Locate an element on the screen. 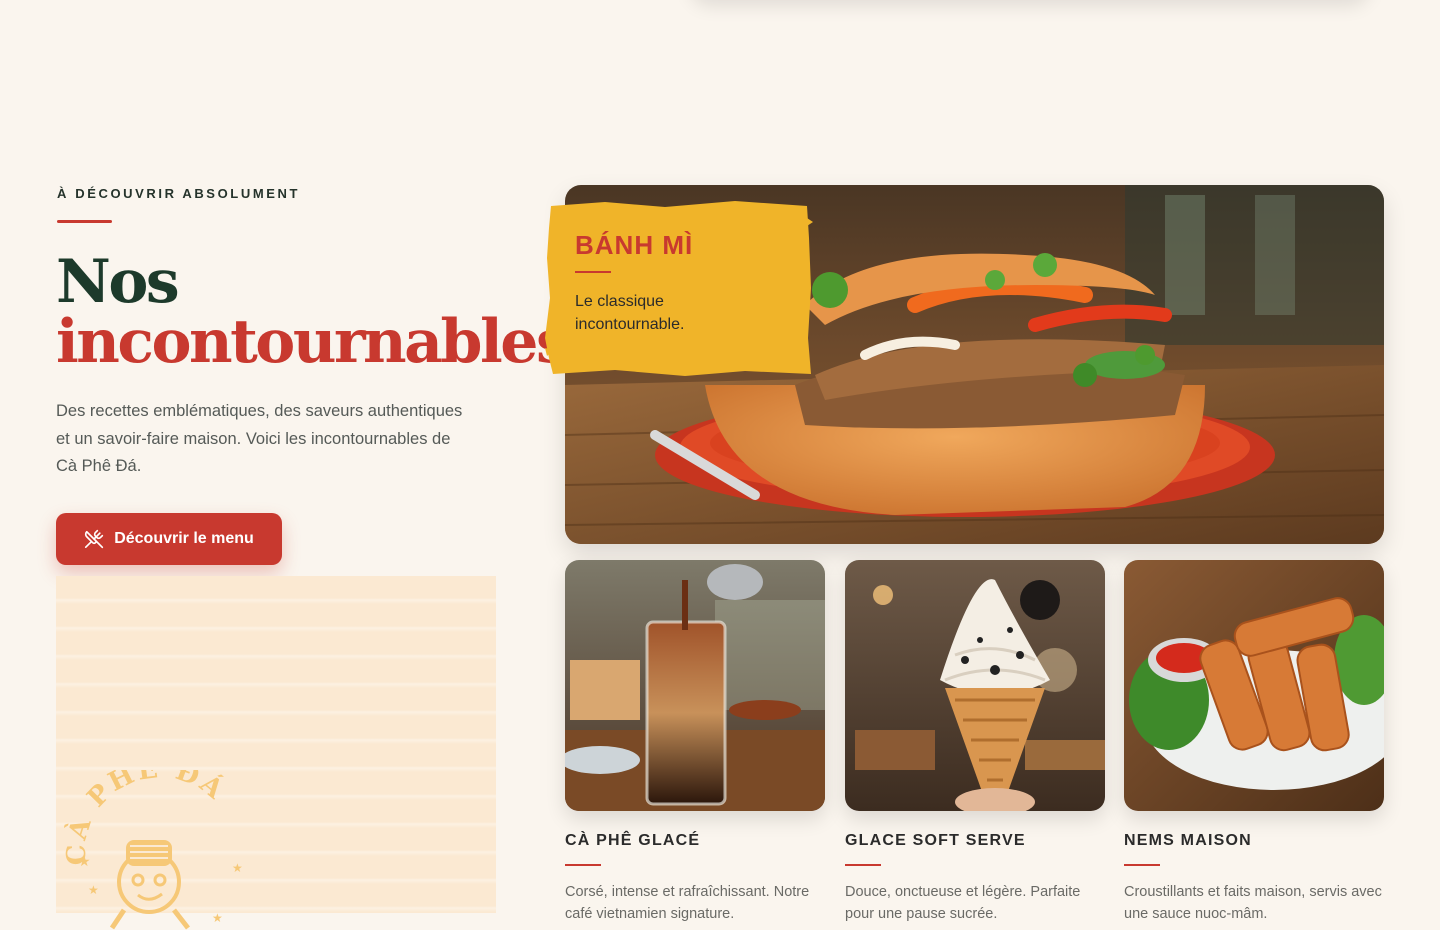 The width and height of the screenshot is (1440, 930). card-title: CÀ PHÊ GLACÉ is located at coordinates (633, 840).